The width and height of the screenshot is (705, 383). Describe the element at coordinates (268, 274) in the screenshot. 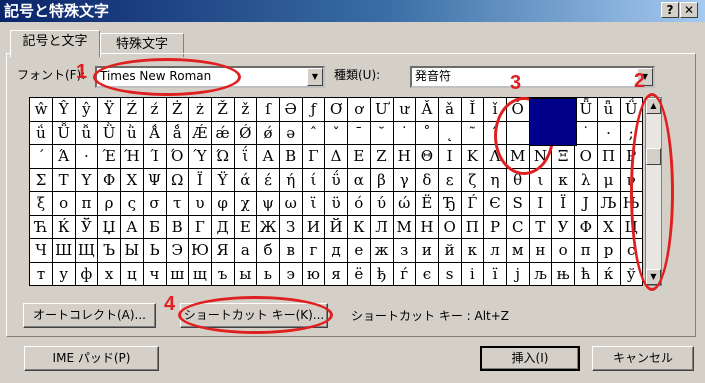

I see `character-cell: ь` at that location.